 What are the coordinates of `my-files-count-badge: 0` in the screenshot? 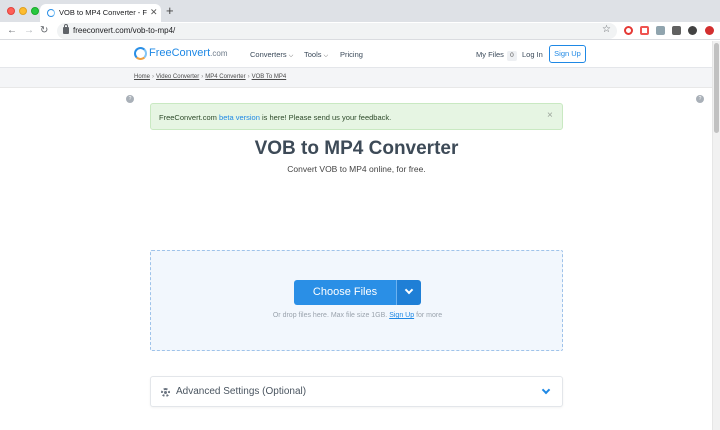 It's located at (511, 56).